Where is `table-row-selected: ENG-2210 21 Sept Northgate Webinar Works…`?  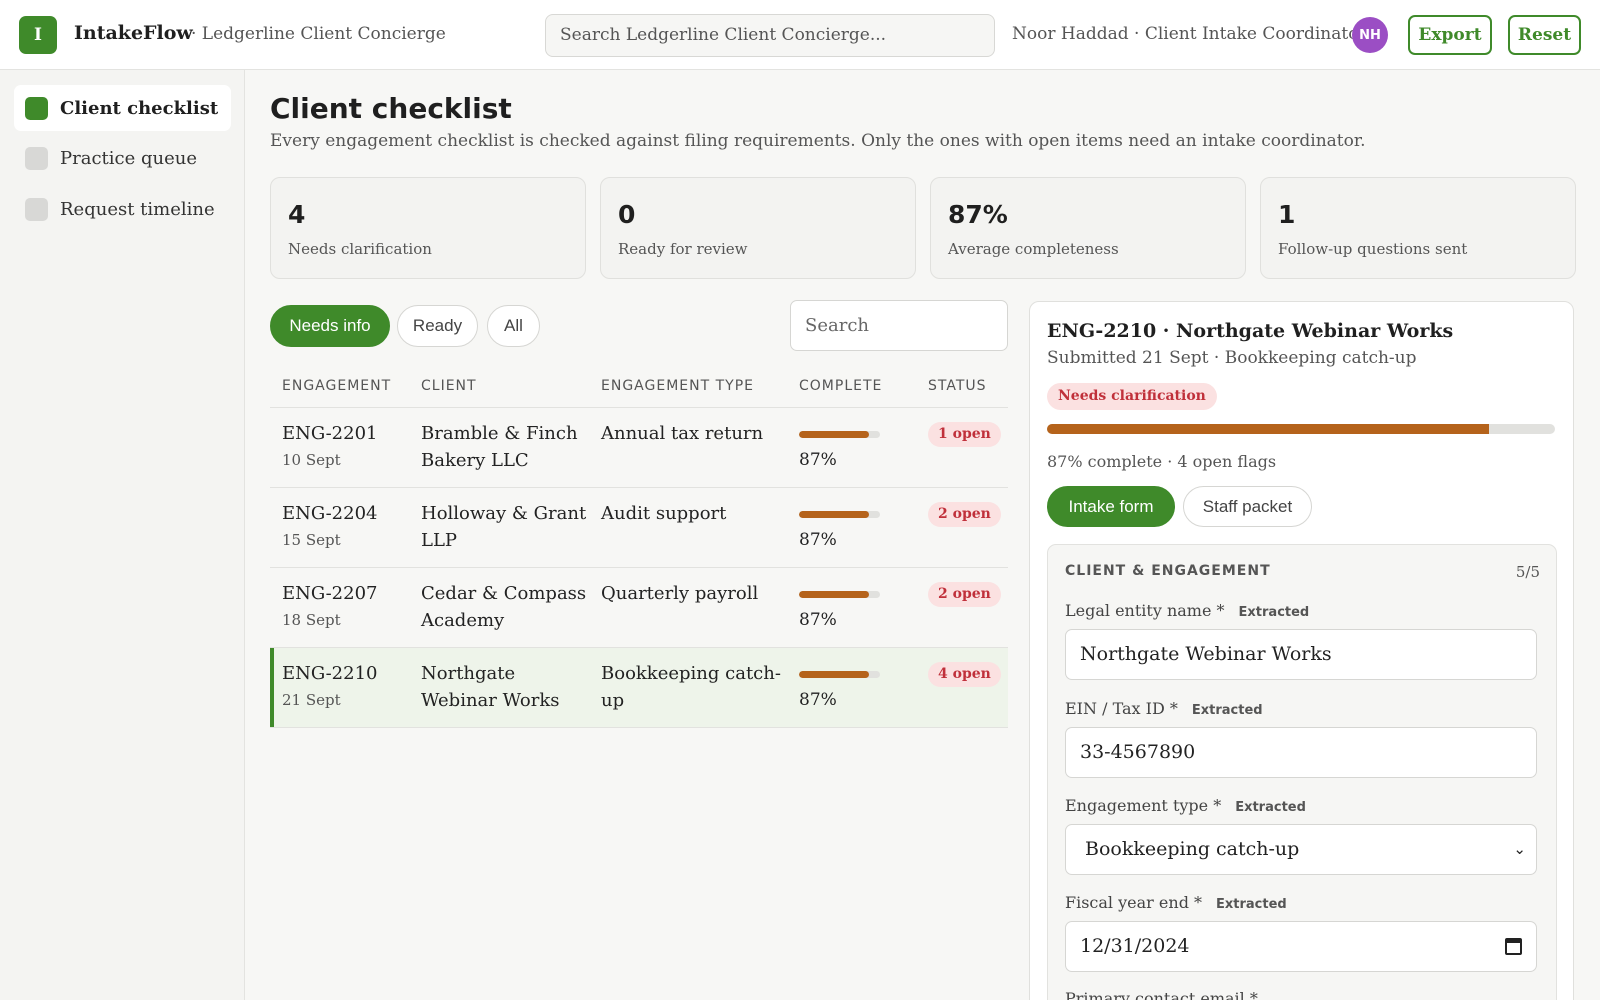
table-row-selected: ENG-2210 21 Sept Northgate Webinar Works… is located at coordinates (639, 688).